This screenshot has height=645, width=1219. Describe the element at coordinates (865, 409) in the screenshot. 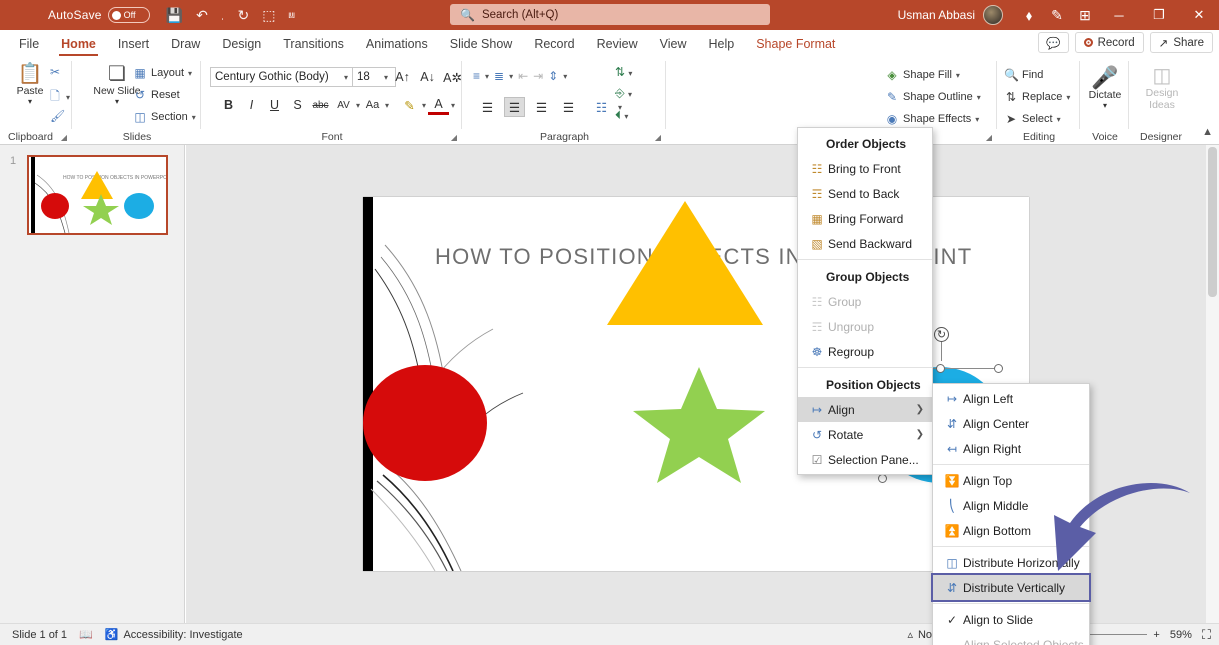

I see `menu-item-align: ↦ Align ❯` at that location.